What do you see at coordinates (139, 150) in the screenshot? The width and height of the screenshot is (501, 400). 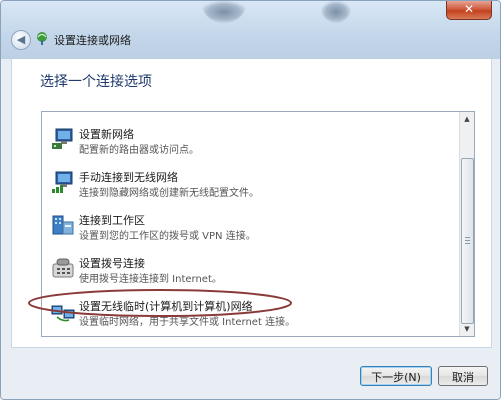 I see `option-description: 配置新的路由器或访问点。` at bounding box center [139, 150].